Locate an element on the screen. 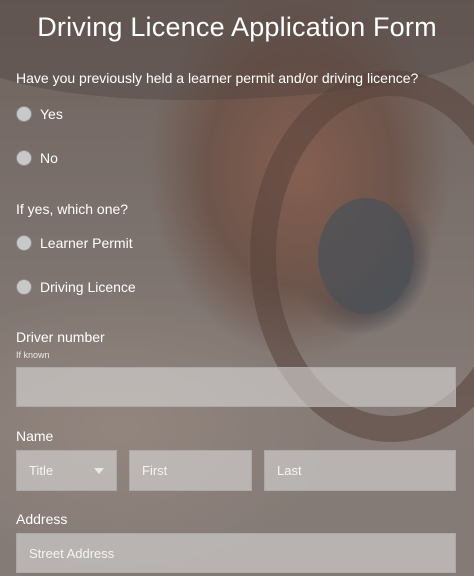 The image size is (474, 576). title-select: Title is located at coordinates (66, 470).